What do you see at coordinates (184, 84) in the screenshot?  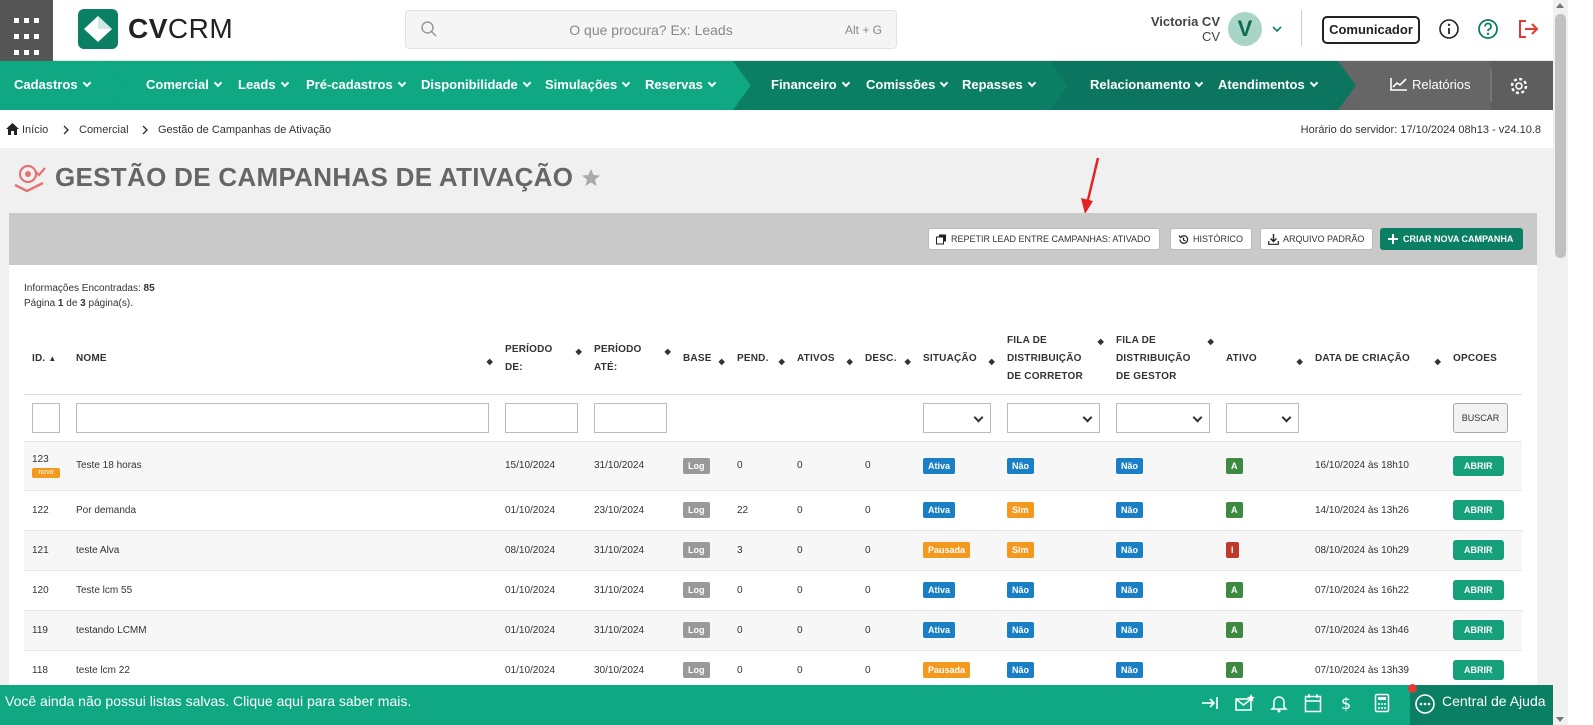 I see `nav-comercial: Comercial` at bounding box center [184, 84].